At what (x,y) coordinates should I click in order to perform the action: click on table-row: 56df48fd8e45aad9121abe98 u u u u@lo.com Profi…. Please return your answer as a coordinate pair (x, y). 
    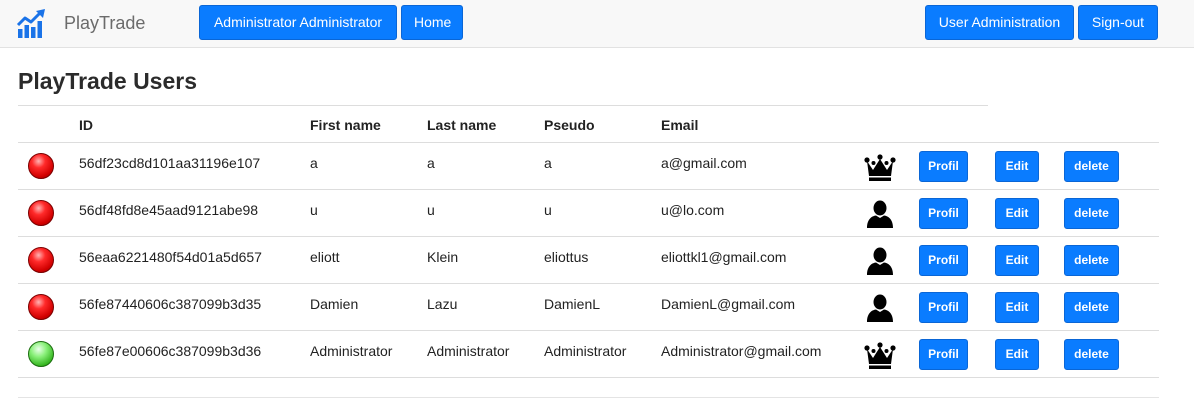
    Looking at the image, I should click on (588, 213).